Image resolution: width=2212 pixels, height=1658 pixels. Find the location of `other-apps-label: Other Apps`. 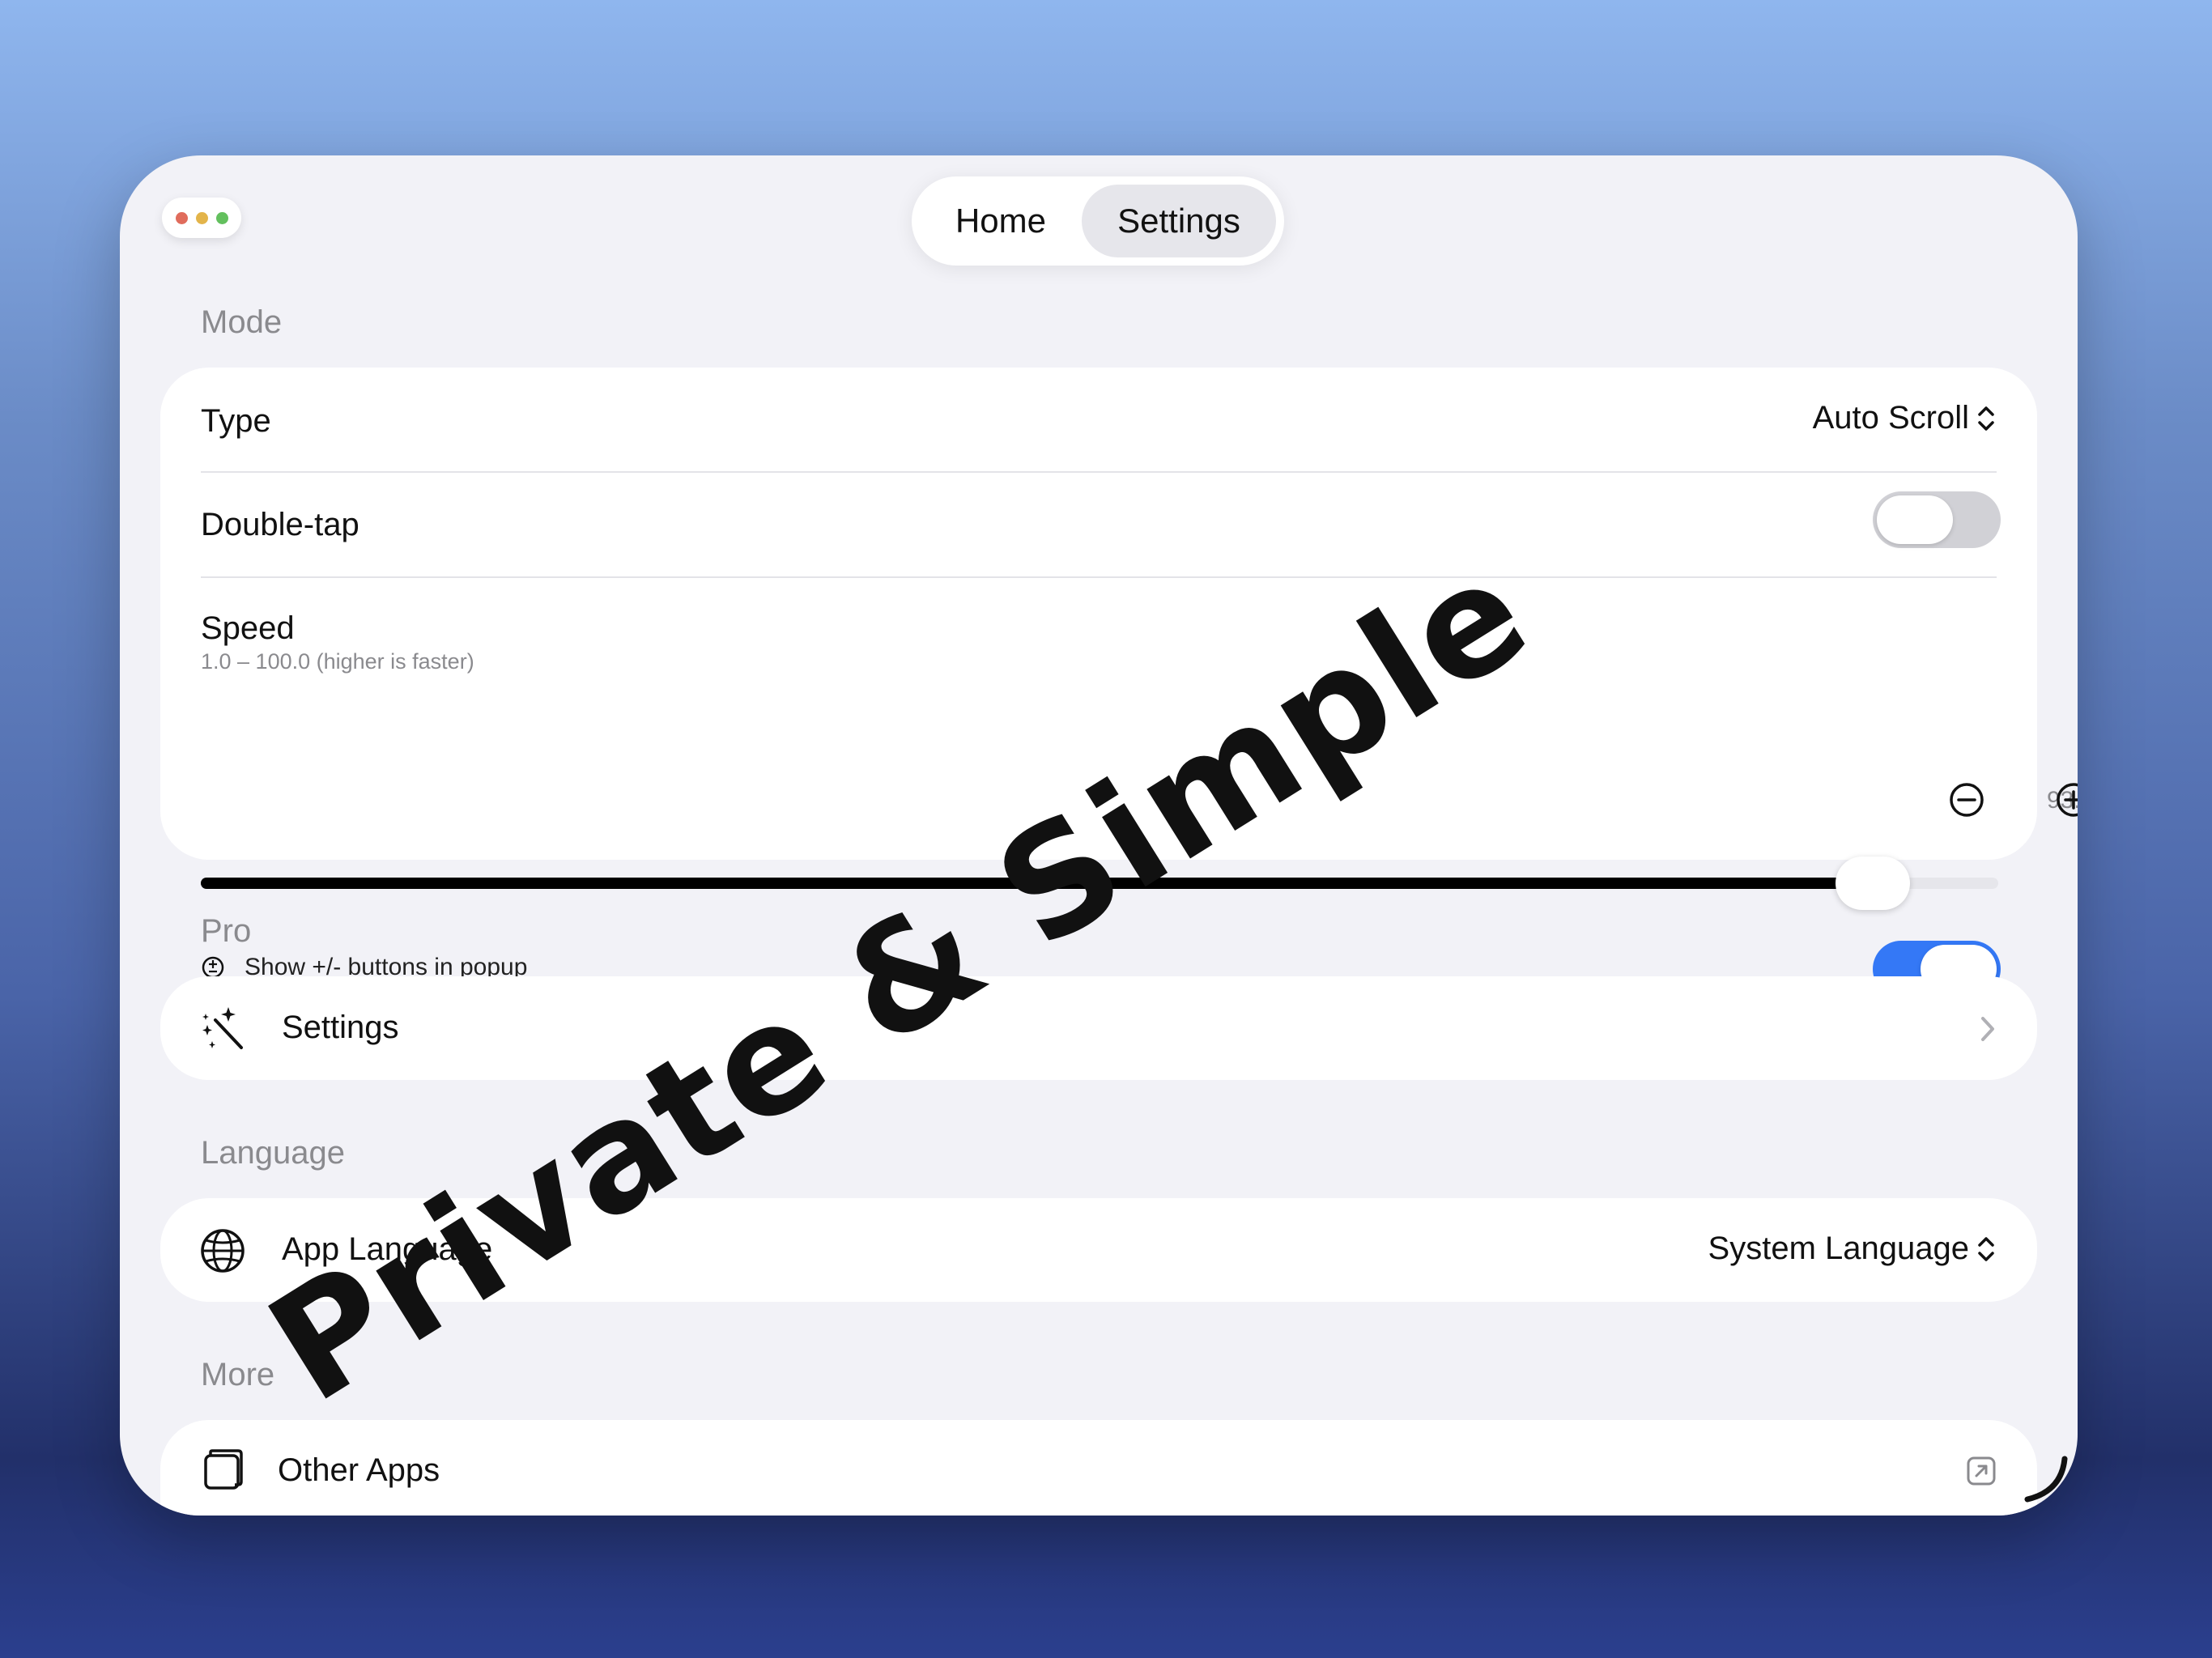

other-apps-label: Other Apps is located at coordinates (359, 1470).